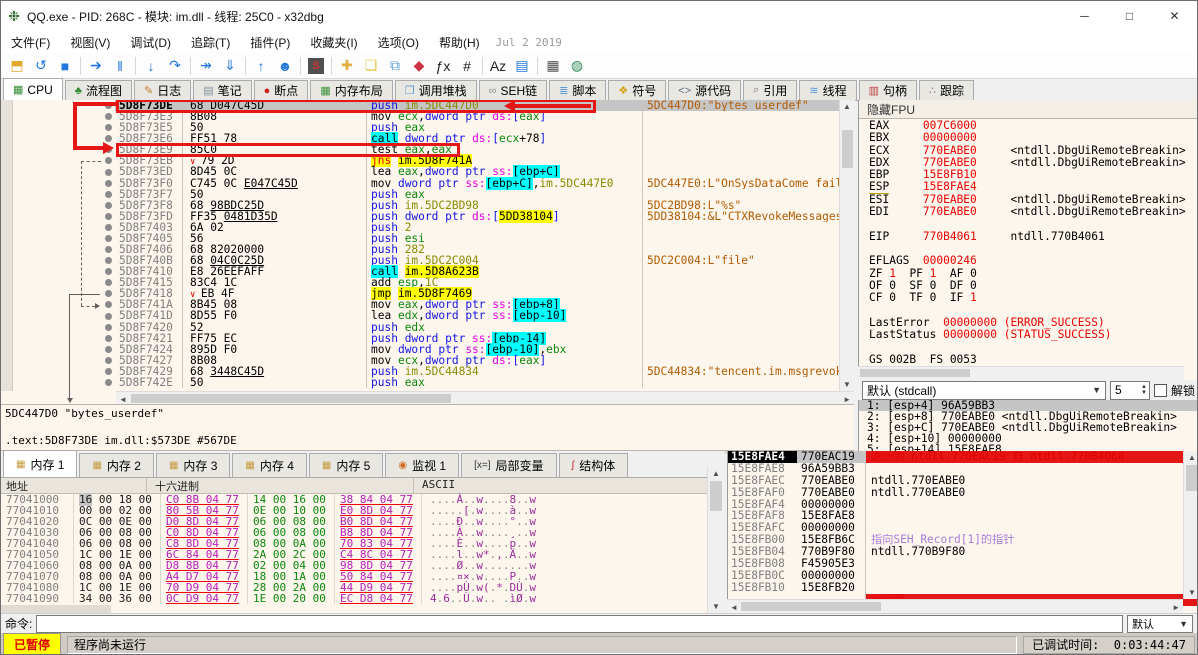 The height and width of the screenshot is (655, 1198). I want to click on stack-row: 15E8FAEC 770EABE0 ntdll.770EABE0, so click(962, 480).